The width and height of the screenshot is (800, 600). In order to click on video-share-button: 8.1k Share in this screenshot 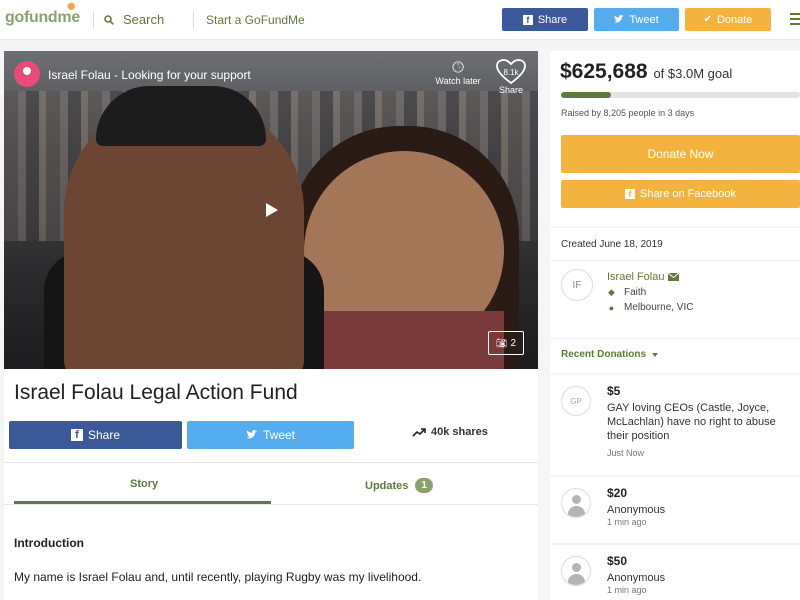, I will do `click(511, 77)`.